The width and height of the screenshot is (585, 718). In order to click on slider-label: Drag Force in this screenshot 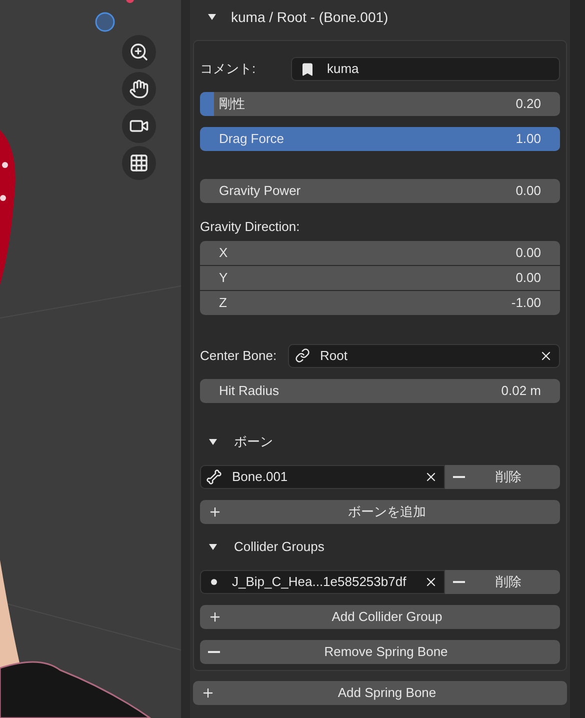, I will do `click(251, 139)`.